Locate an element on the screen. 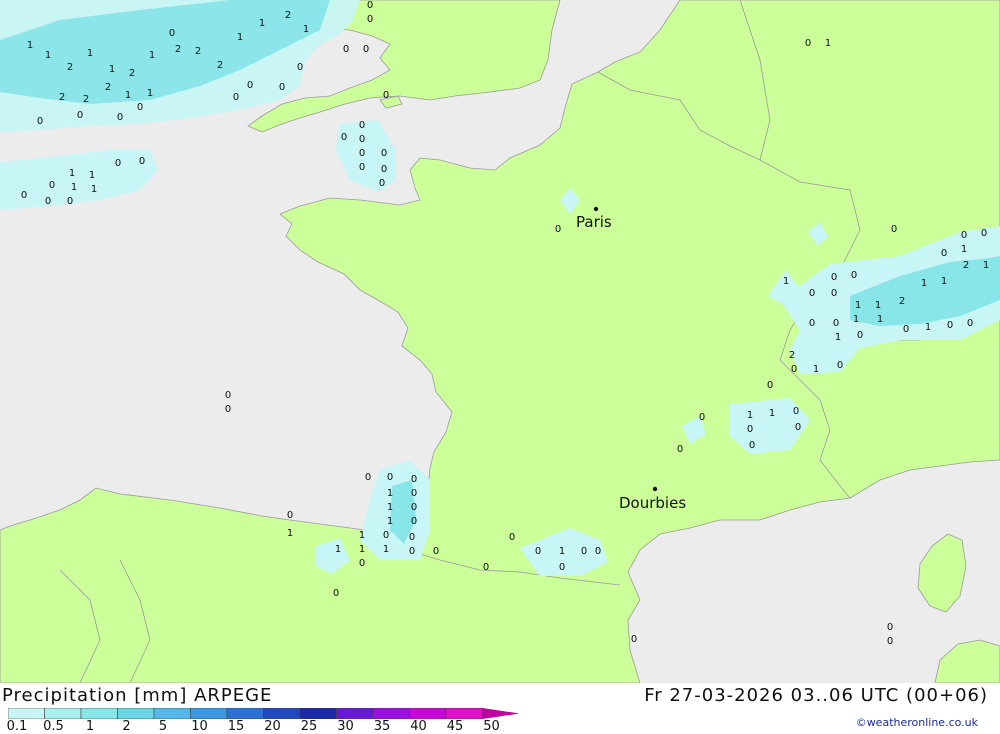 Image resolution: width=1000 pixels, height=734 pixels. city-marker is located at coordinates (596, 209).